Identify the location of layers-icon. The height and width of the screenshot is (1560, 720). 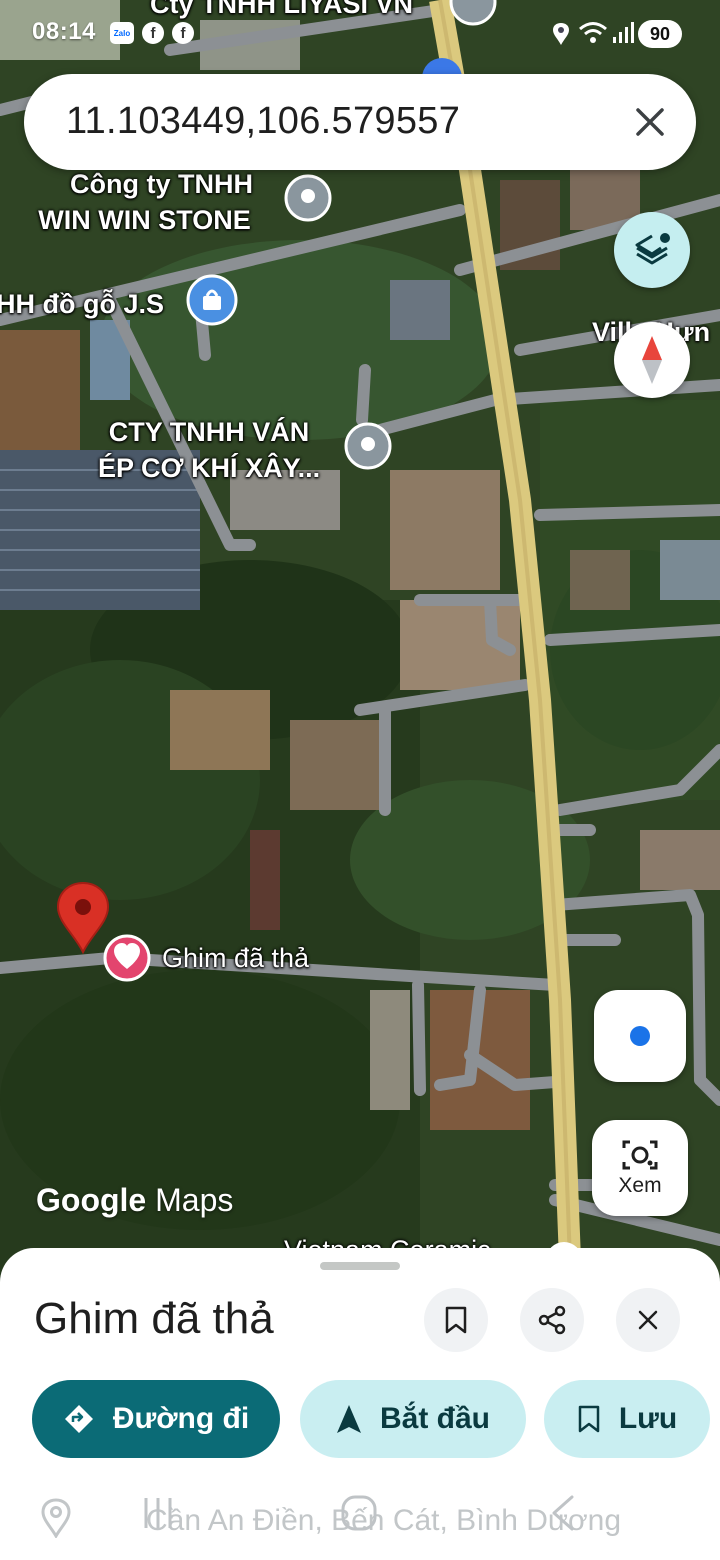
(652, 249).